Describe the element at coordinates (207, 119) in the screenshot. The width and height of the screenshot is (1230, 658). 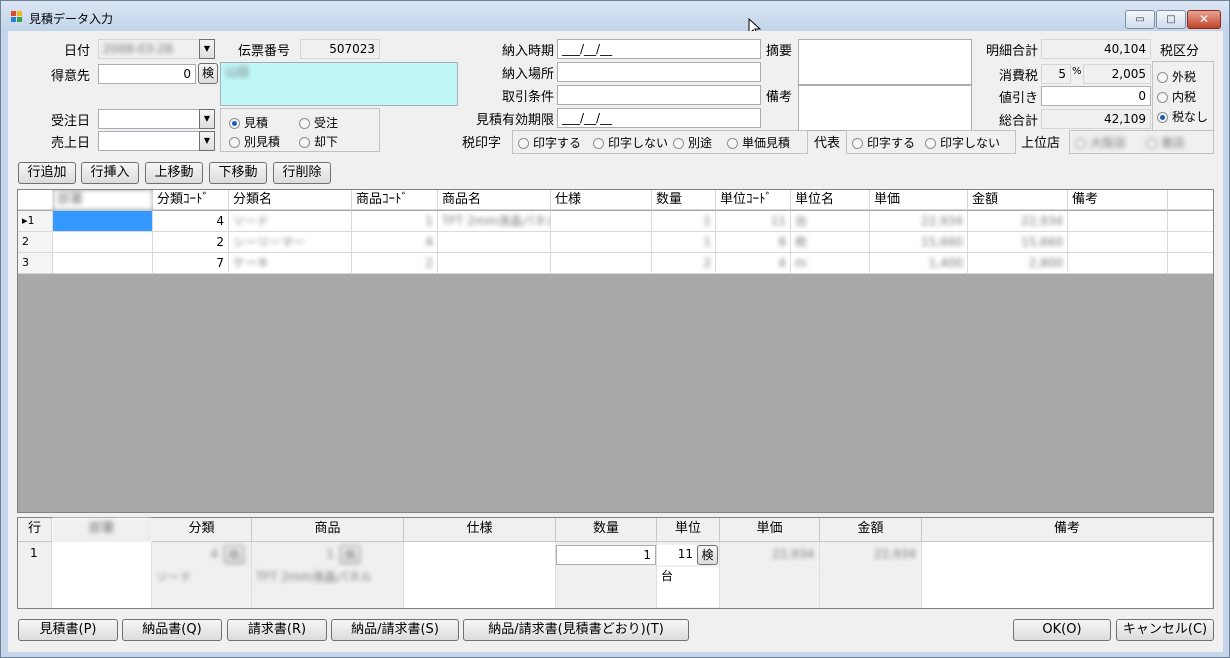
I see `order-date-dropdown-button: ▼` at that location.